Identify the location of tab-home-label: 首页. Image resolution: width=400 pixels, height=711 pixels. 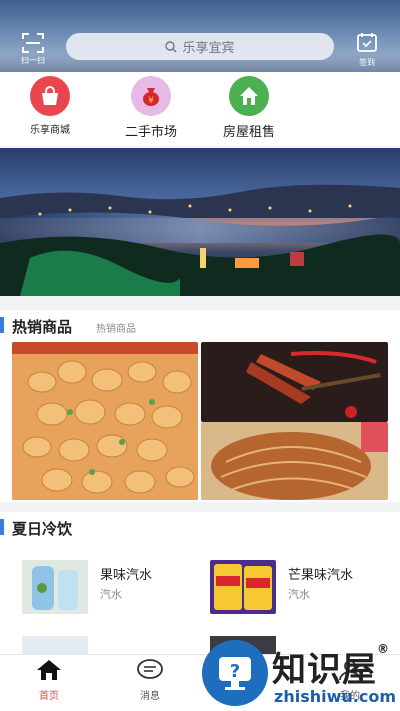
(49, 696).